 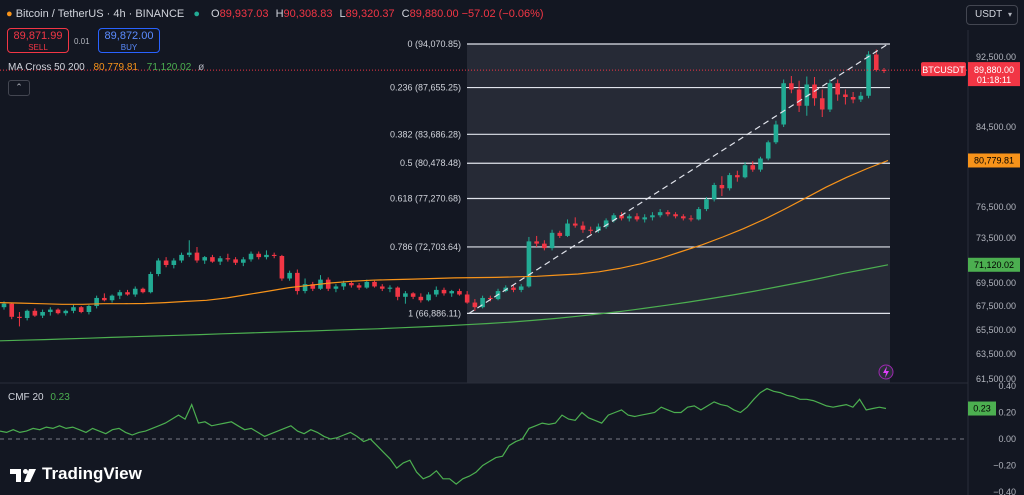 I want to click on open-value: 89,937.03, so click(x=244, y=14).